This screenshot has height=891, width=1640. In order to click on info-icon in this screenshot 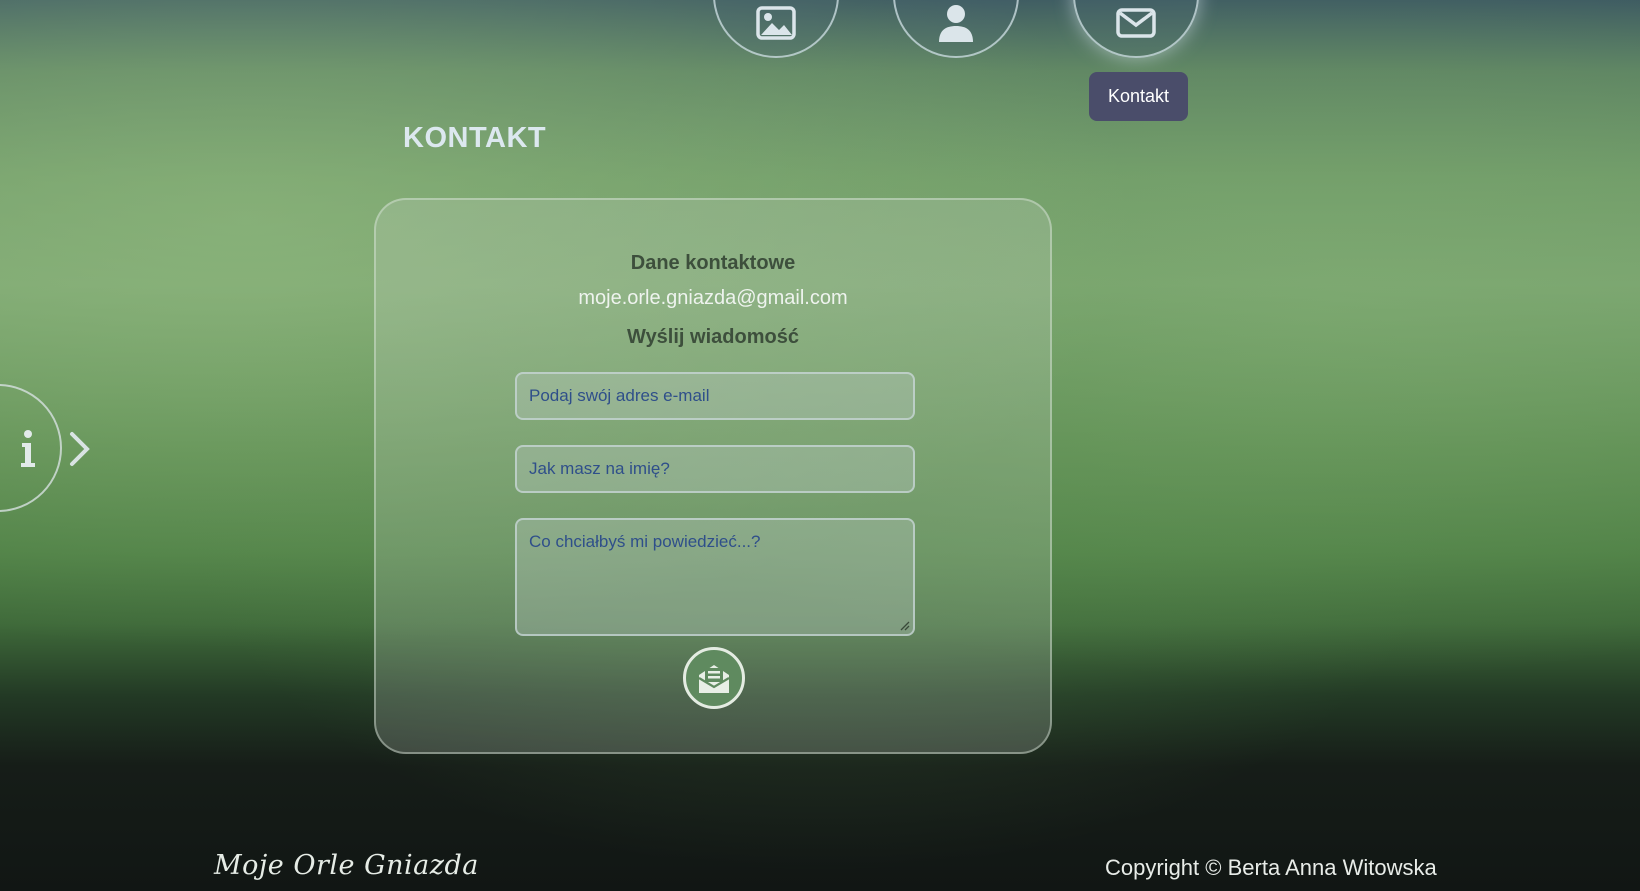, I will do `click(28, 448)`.